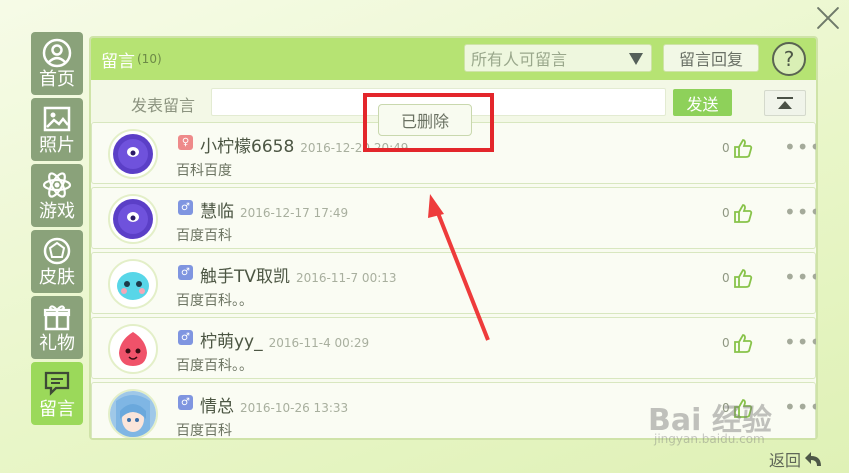 This screenshot has width=849, height=473. I want to click on sidebar-item-label: 游戏, so click(57, 211).